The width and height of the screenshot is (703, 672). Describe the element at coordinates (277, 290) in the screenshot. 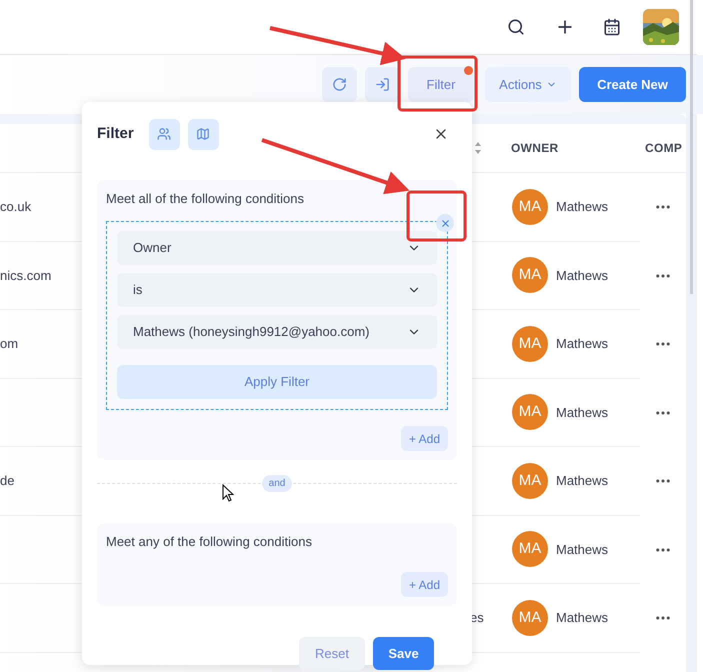

I see `dropdown: is` at that location.